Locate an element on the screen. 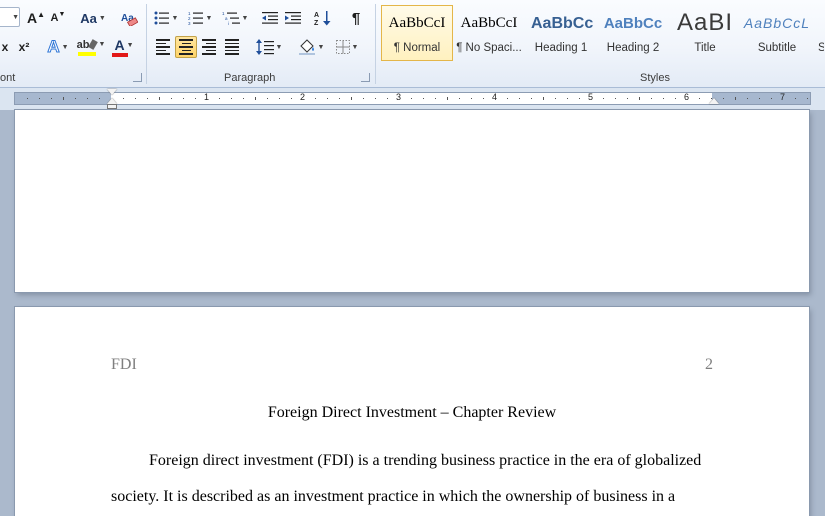 This screenshot has height=516, width=825. line-spacing-button: ▼ is located at coordinates (269, 47).